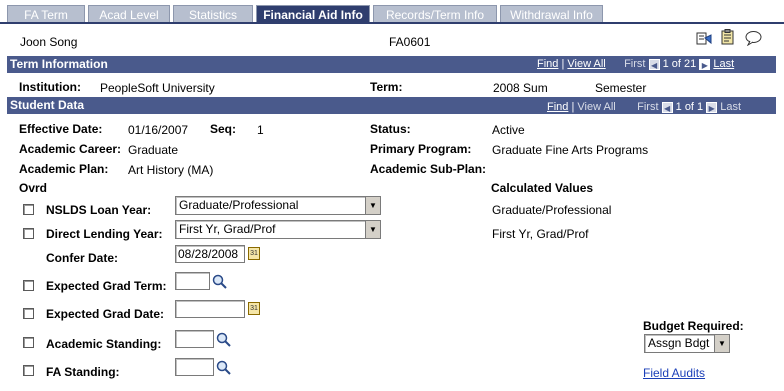 Image resolution: width=784 pixels, height=391 pixels. I want to click on expected-grad-term-input, so click(192, 281).